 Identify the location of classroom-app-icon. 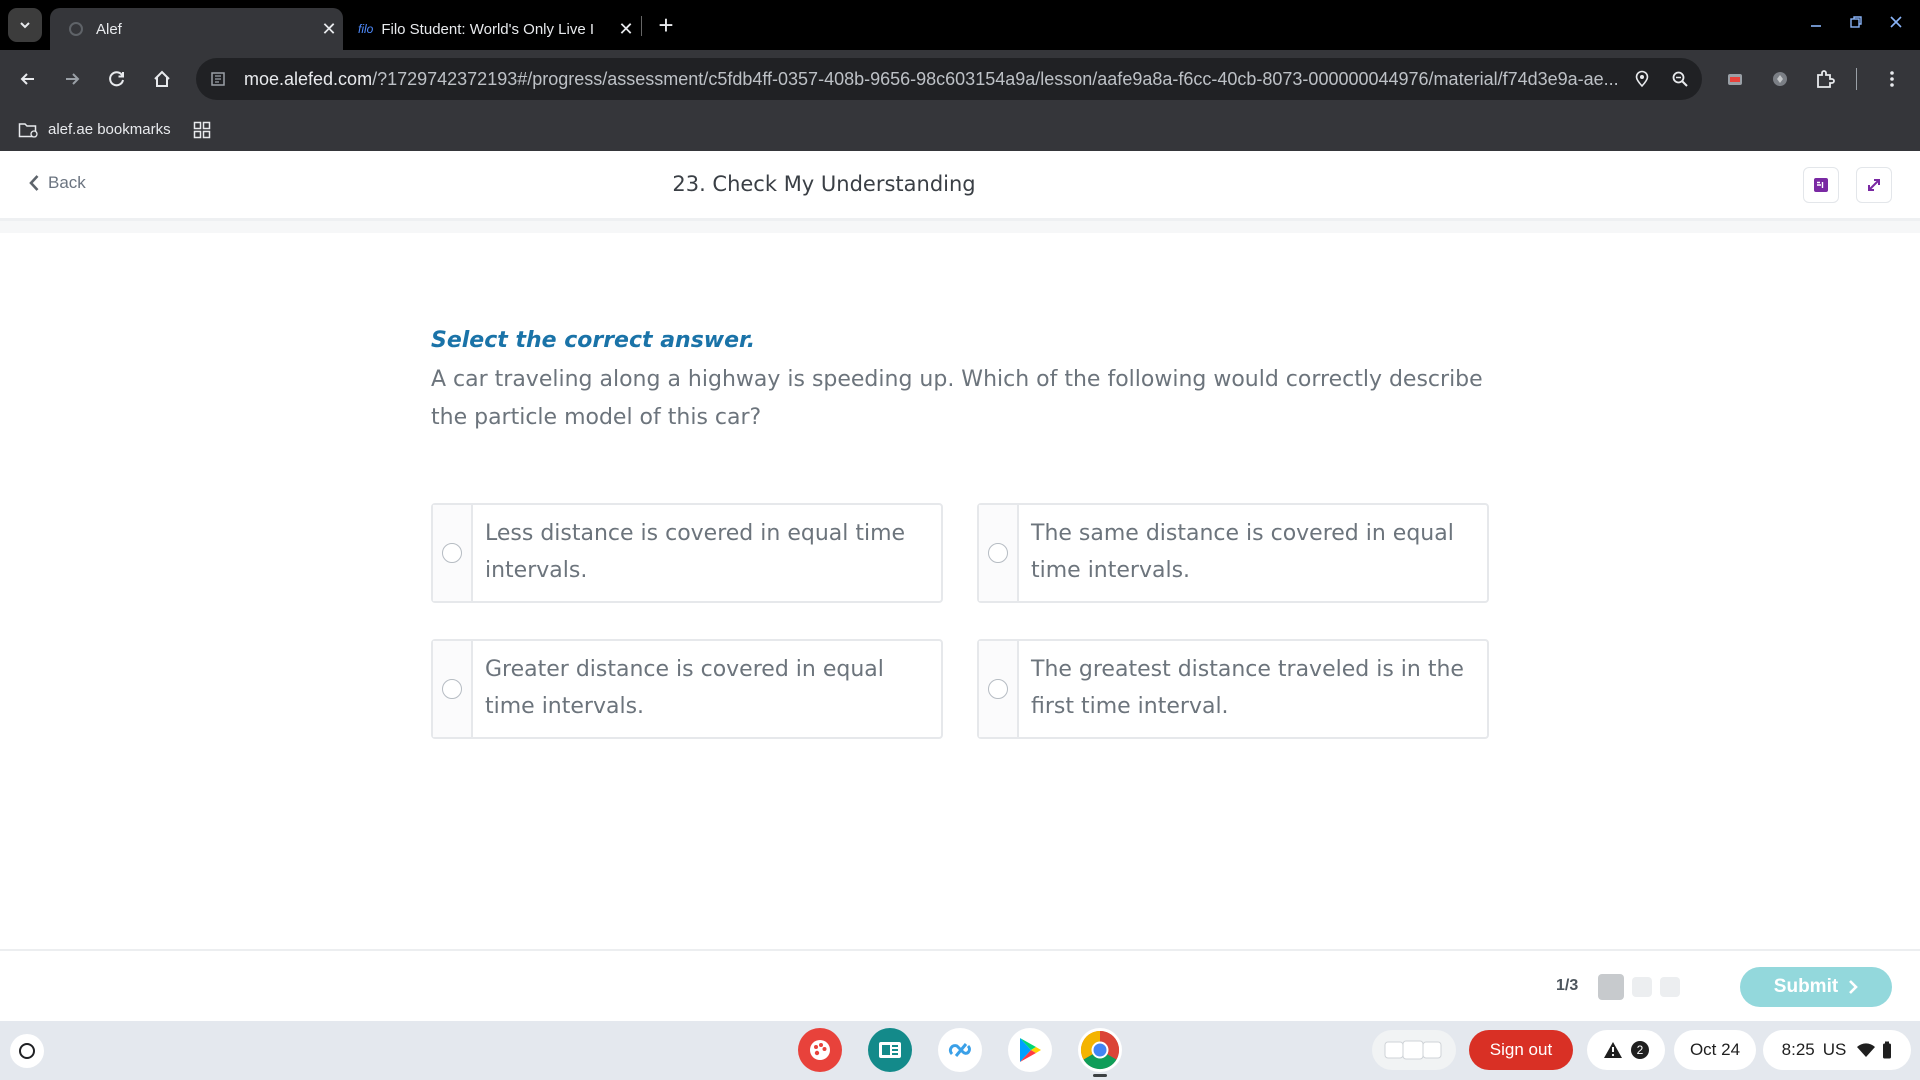
(890, 1050).